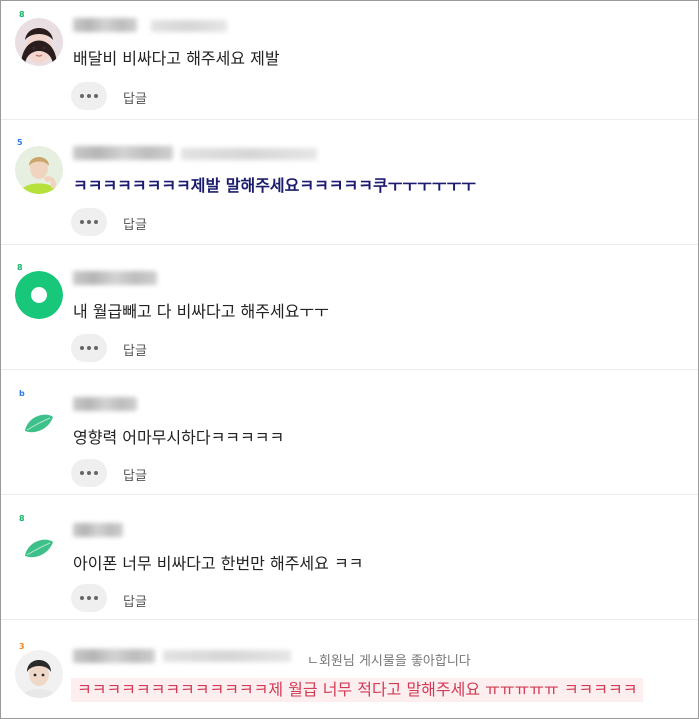 The image size is (699, 719). I want to click on level-badge: b, so click(22, 393).